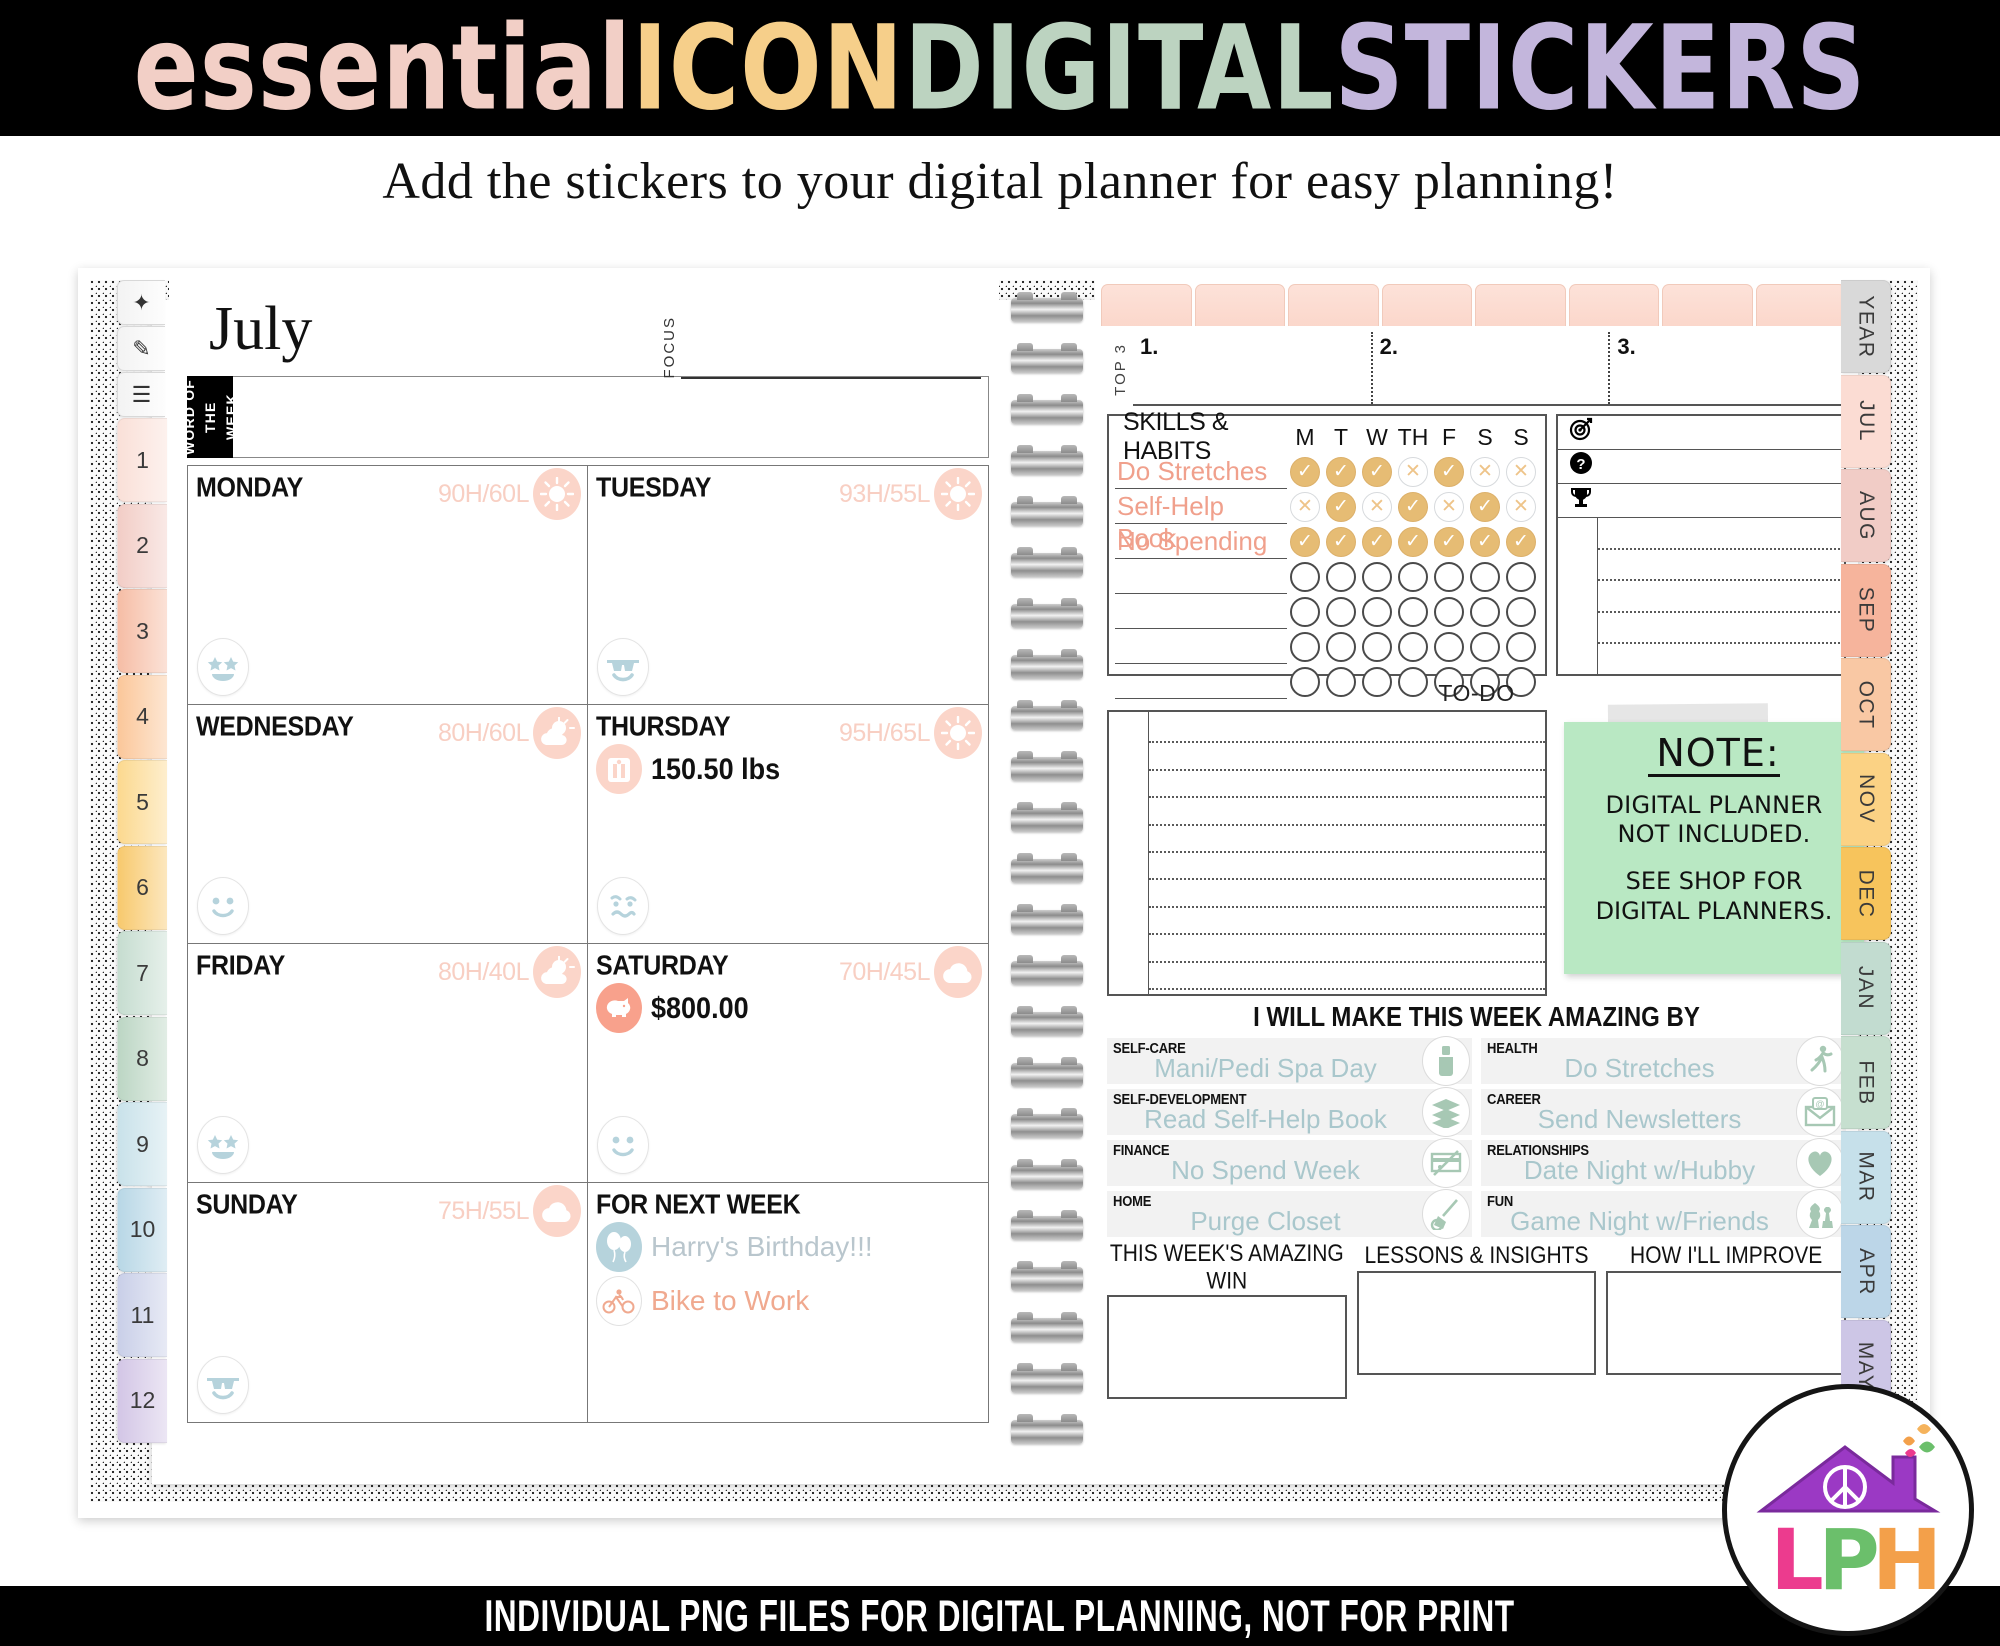 The width and height of the screenshot is (2000, 1646). What do you see at coordinates (388, 1302) in the screenshot?
I see `day-cell-sunday: SUNDAY 75H/55L` at bounding box center [388, 1302].